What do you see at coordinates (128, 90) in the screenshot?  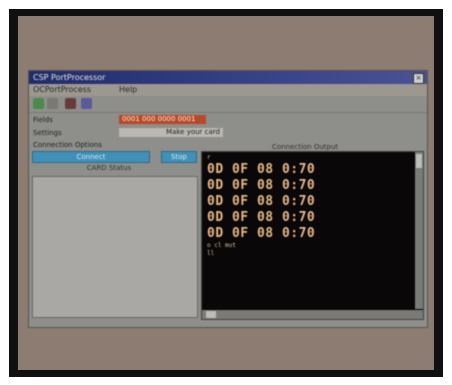 I see `menu-item-help: Help` at bounding box center [128, 90].